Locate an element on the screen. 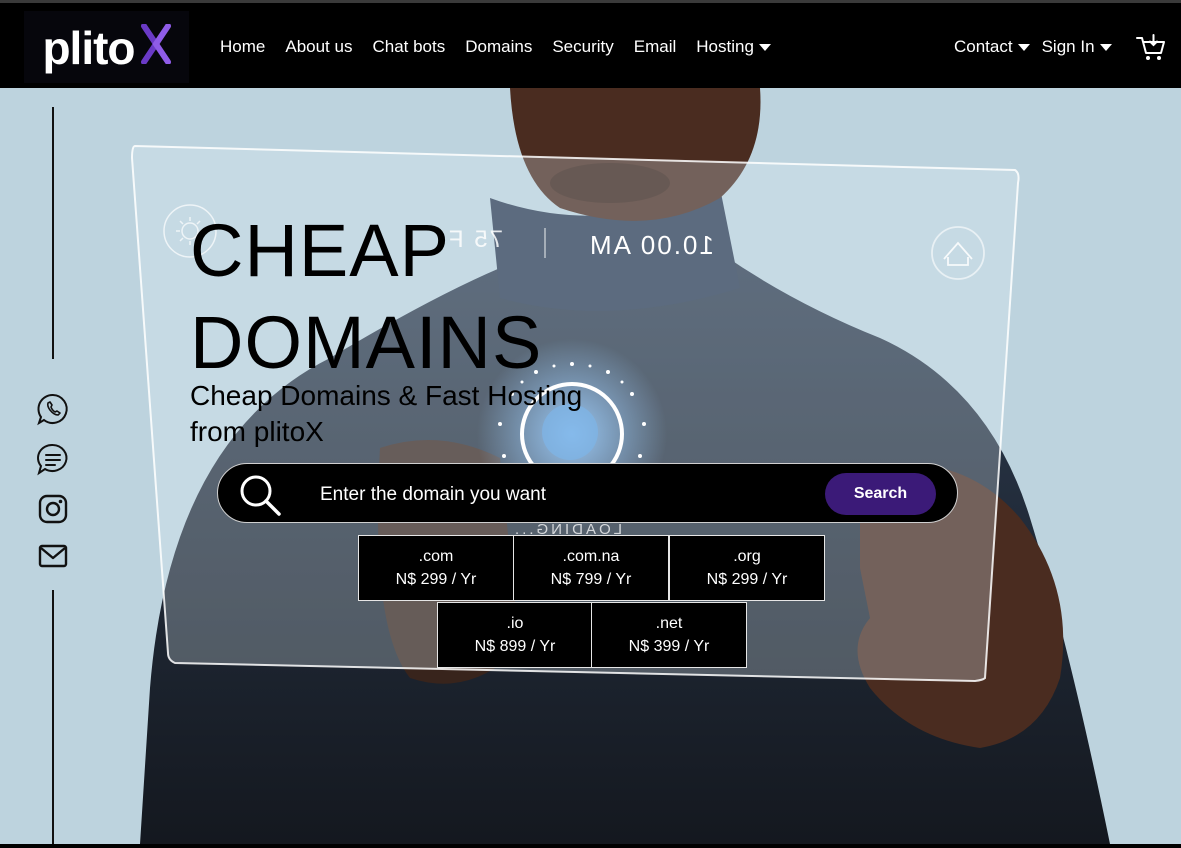 This screenshot has width=1181, height=848. logo-x-mark is located at coordinates (155, 46).